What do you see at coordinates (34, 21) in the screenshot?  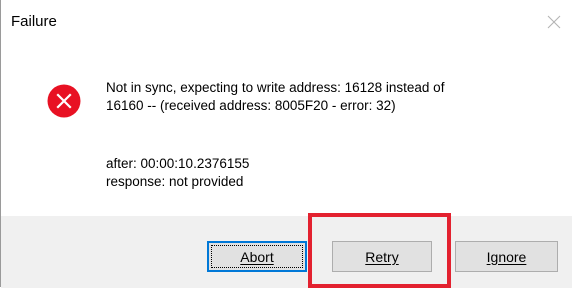 I see `dialog-title: Failure` at bounding box center [34, 21].